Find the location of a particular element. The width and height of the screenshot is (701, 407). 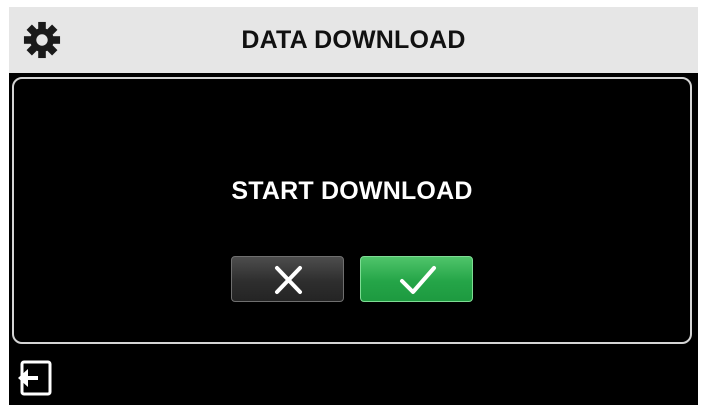

confirm-button is located at coordinates (416, 279).